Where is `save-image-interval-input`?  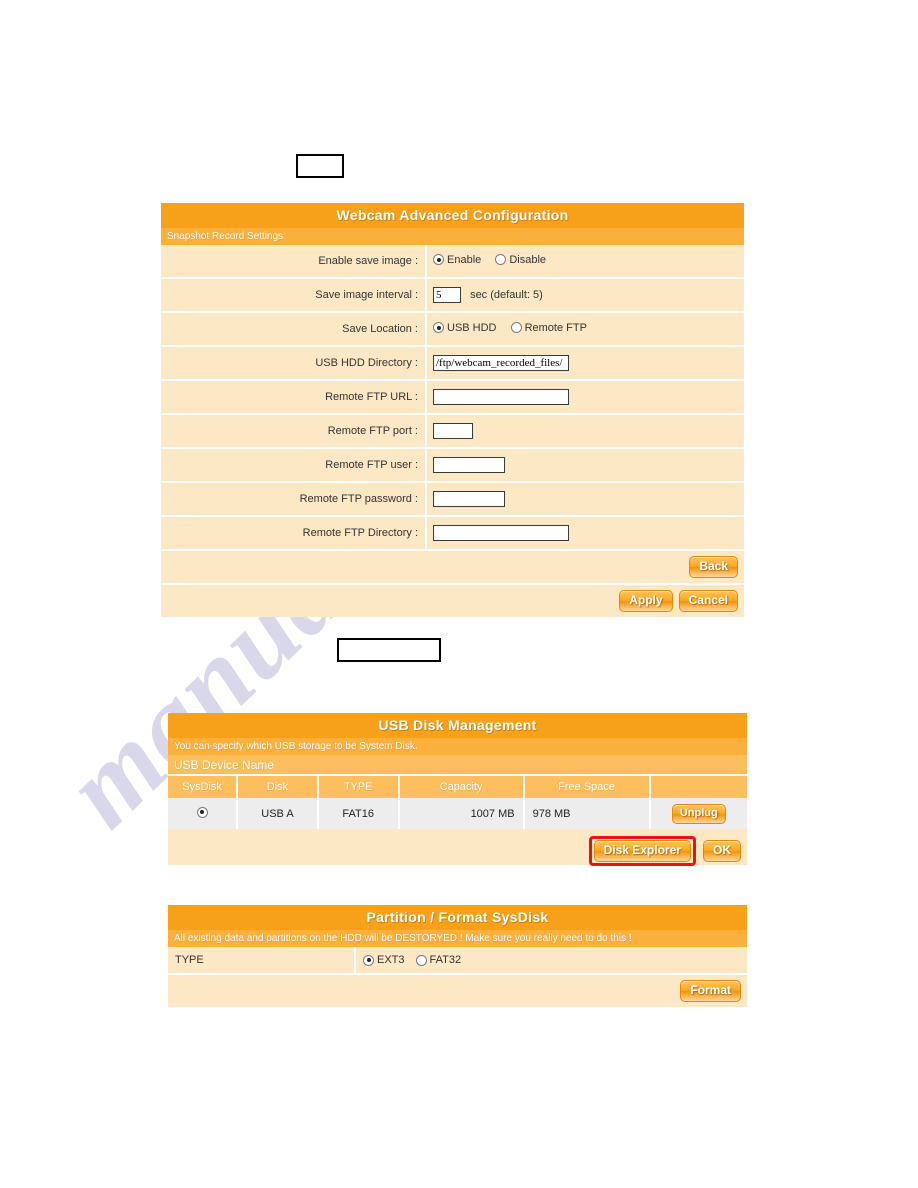
save-image-interval-input is located at coordinates (447, 295).